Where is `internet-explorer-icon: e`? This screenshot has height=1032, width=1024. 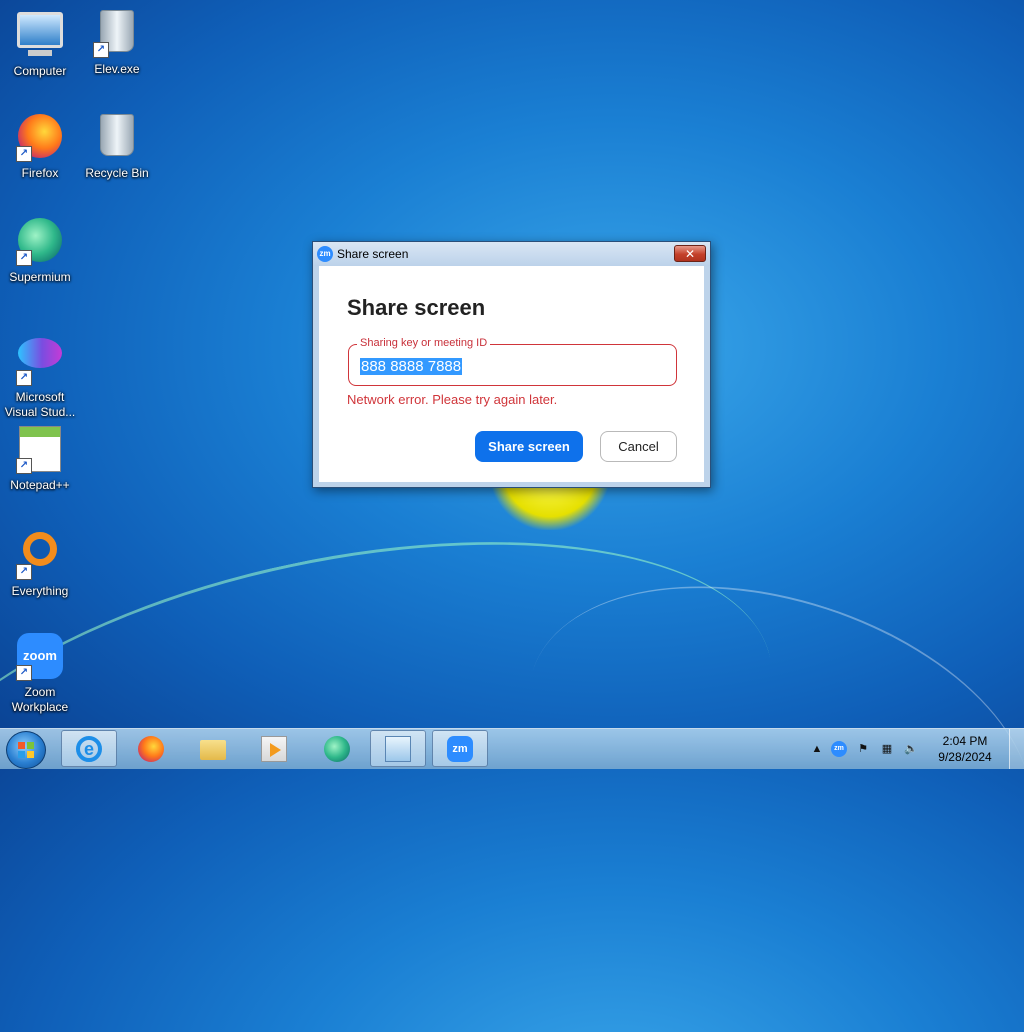 internet-explorer-icon: e is located at coordinates (89, 749).